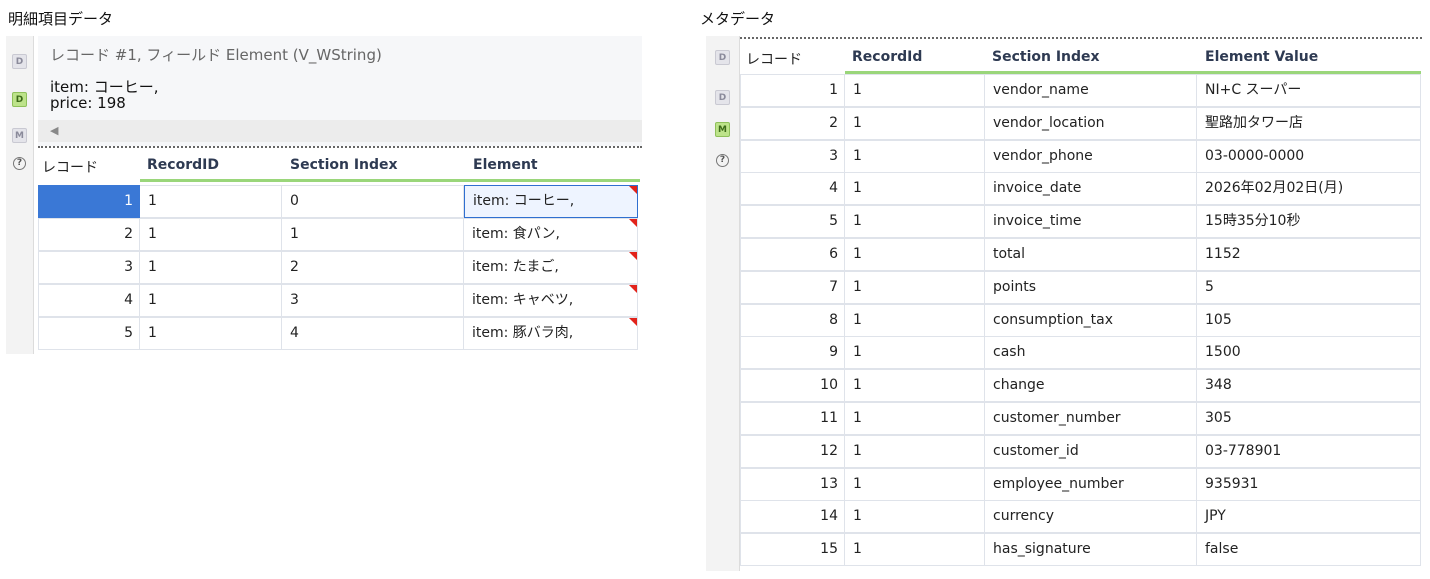 The height and width of the screenshot is (579, 1430). What do you see at coordinates (373, 267) in the screenshot?
I see `section-index-cell: 2` at bounding box center [373, 267].